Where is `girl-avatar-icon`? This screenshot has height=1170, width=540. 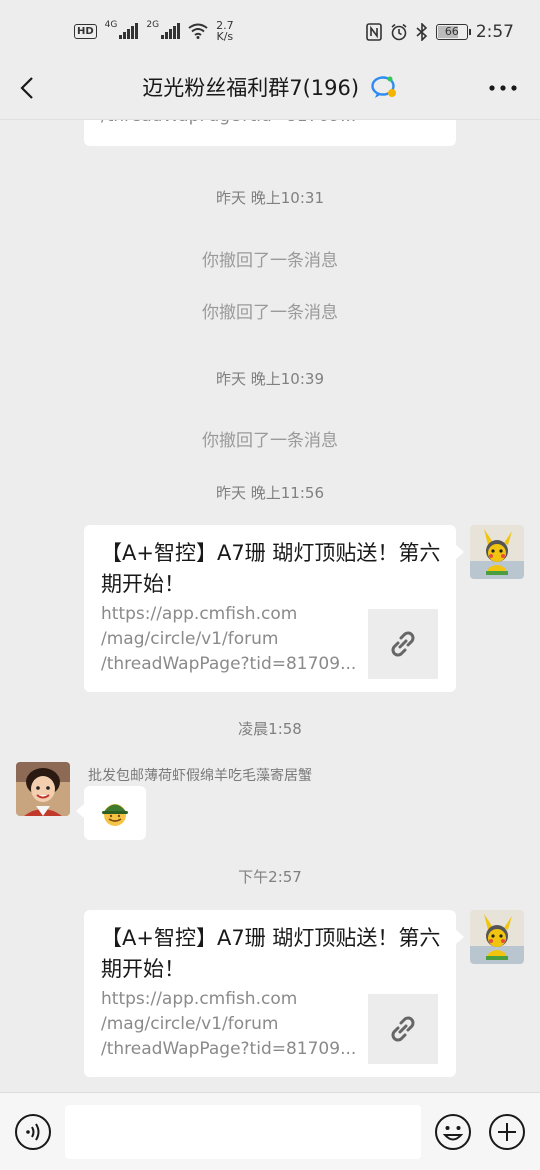 girl-avatar-icon is located at coordinates (43, 789).